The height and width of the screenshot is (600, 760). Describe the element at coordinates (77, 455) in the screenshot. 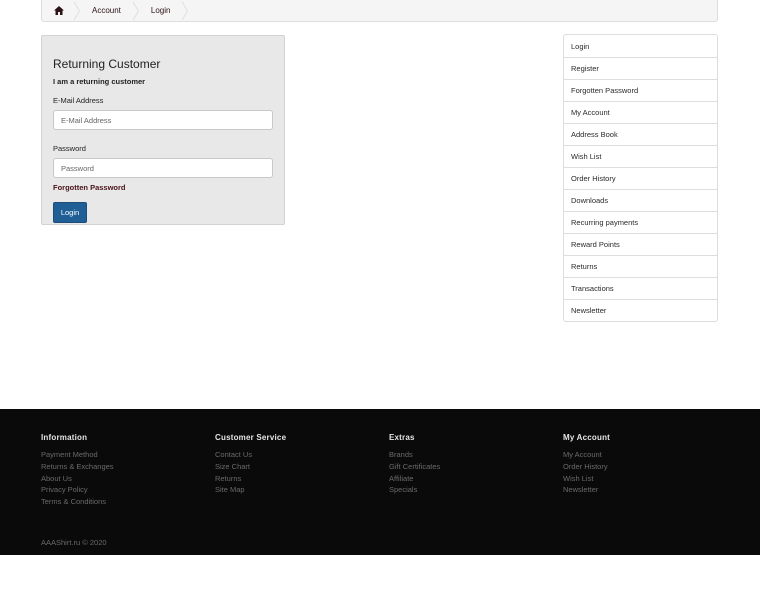

I see `footer-link: Payment Method` at that location.